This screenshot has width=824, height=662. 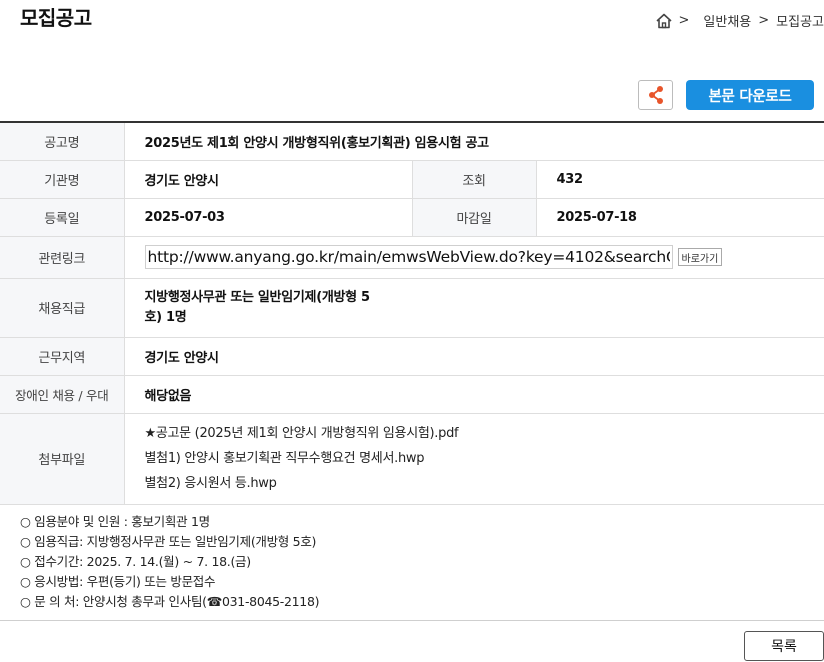 What do you see at coordinates (135, 561) in the screenshot?
I see `notice-summary-line: ○ 접수기간: 2025. 7. 14.(월) ~ 7. 18.(금)` at bounding box center [135, 561].